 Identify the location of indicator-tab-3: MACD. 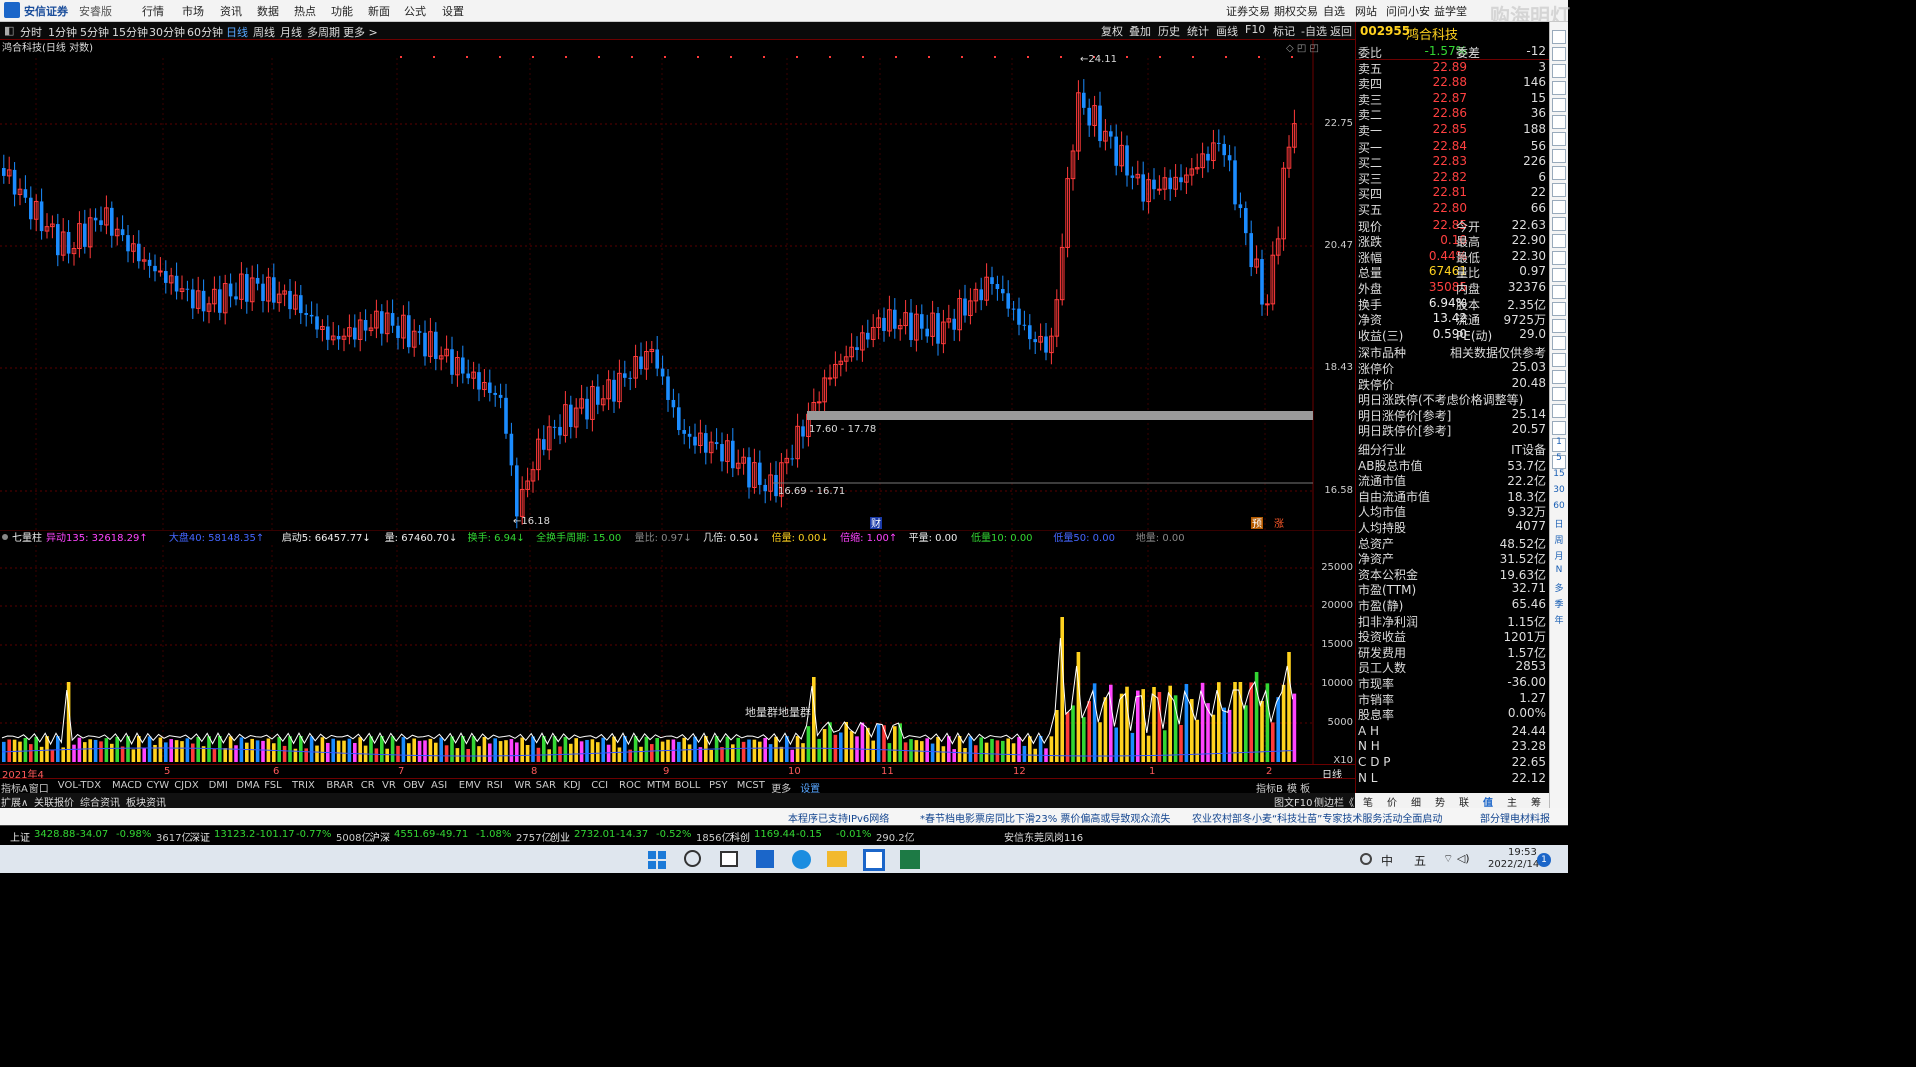
(127, 785).